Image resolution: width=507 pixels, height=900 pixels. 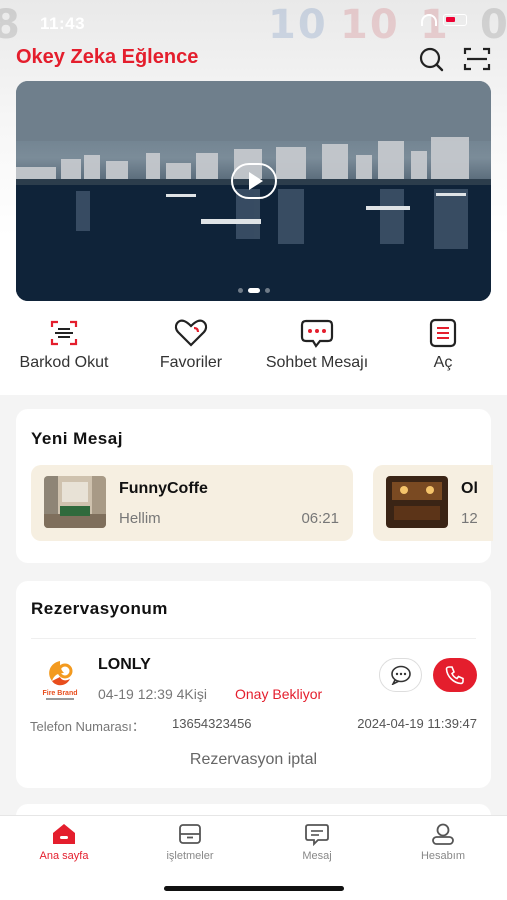 I want to click on quick-action-barcode: Barkod Okut, so click(x=64, y=345).